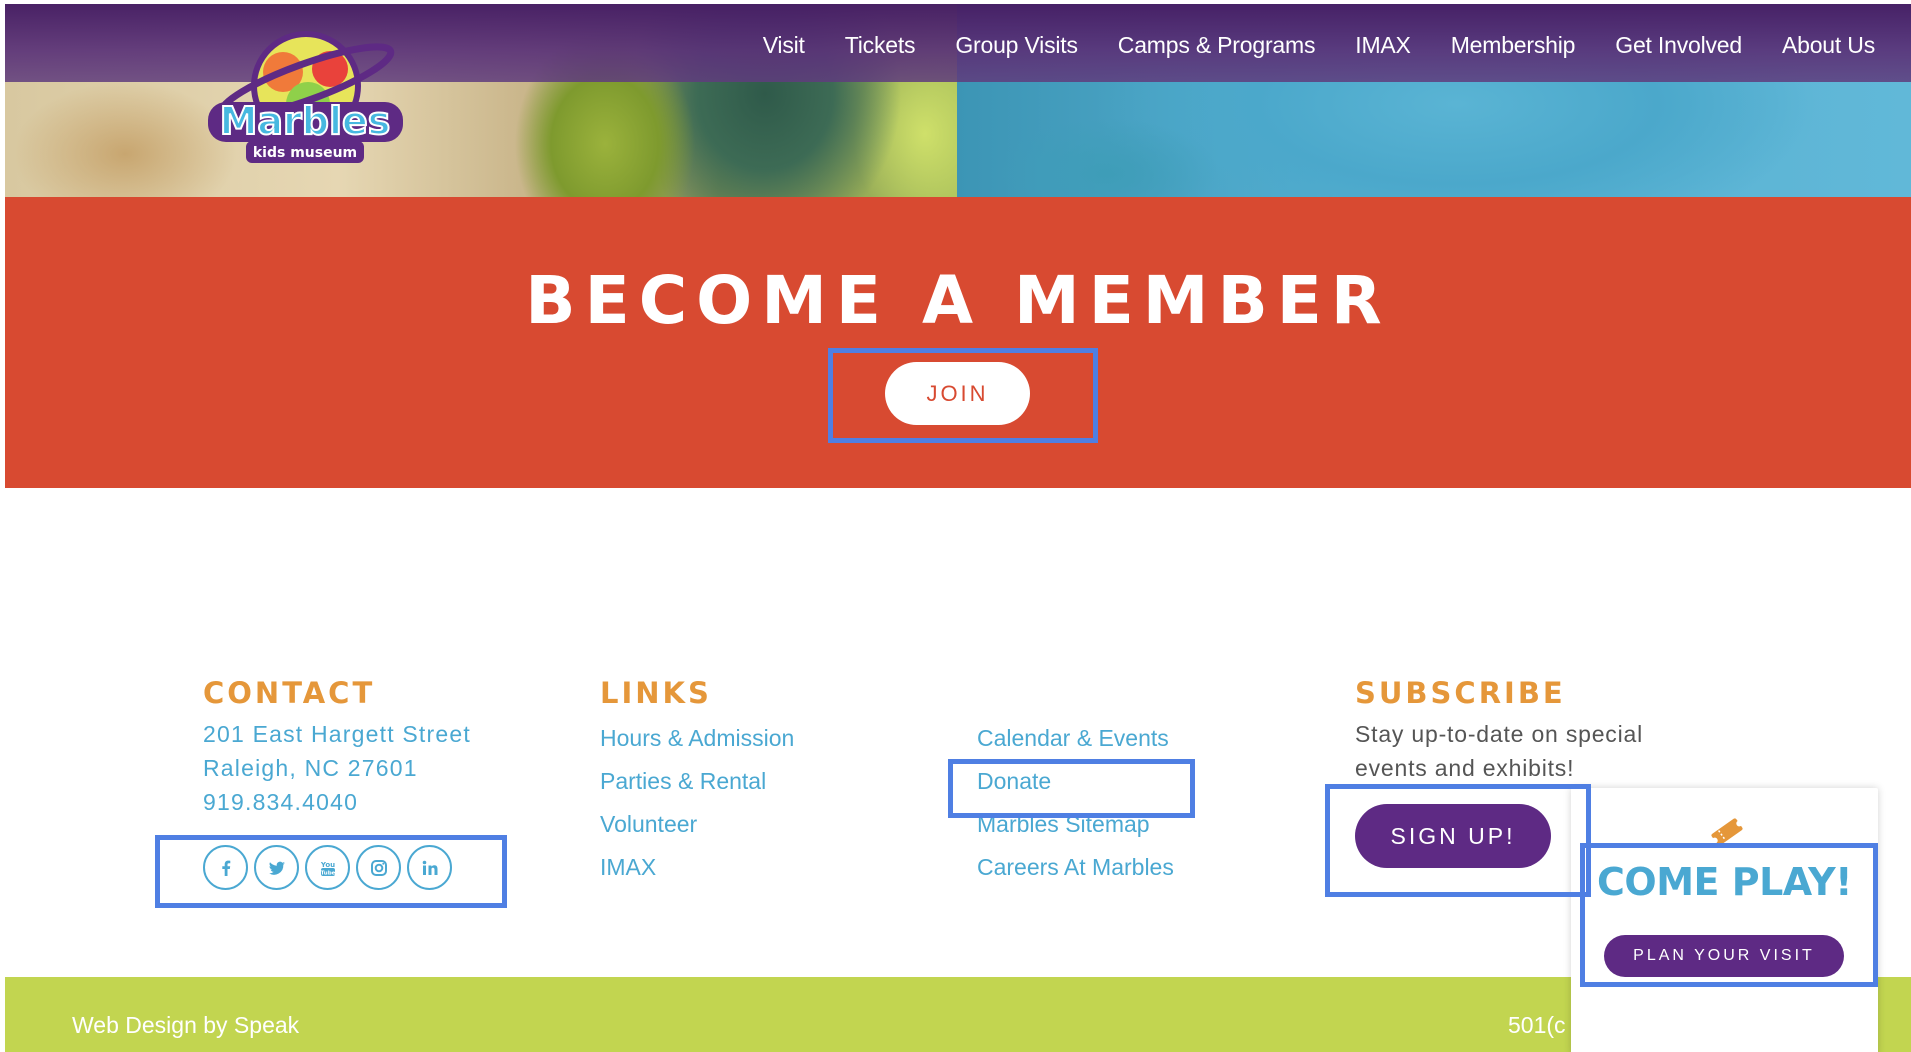 The image size is (1911, 1052). Describe the element at coordinates (1063, 824) in the screenshot. I see `link-marbles-sitemap: Marbles Sitemap` at that location.